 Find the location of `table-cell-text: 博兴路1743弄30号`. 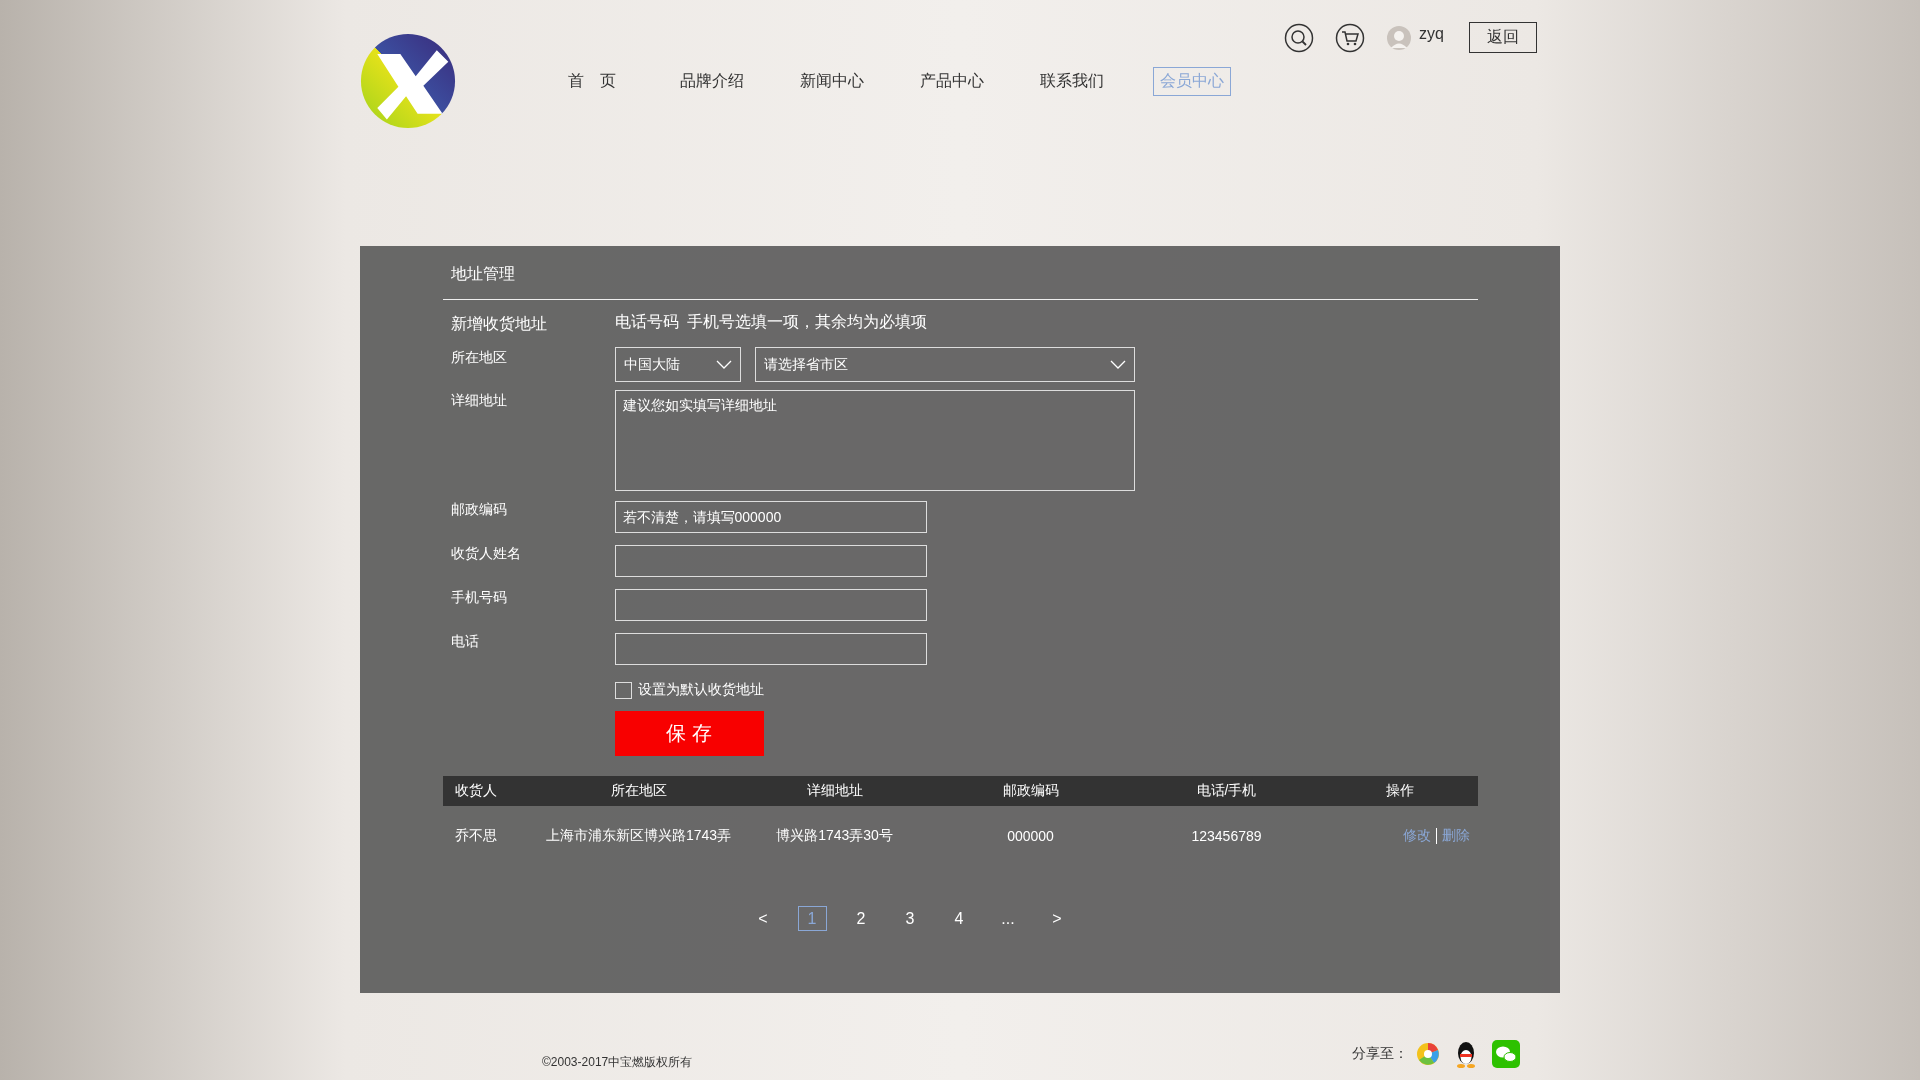

table-cell-text: 博兴路1743弄30号 is located at coordinates (834, 836).